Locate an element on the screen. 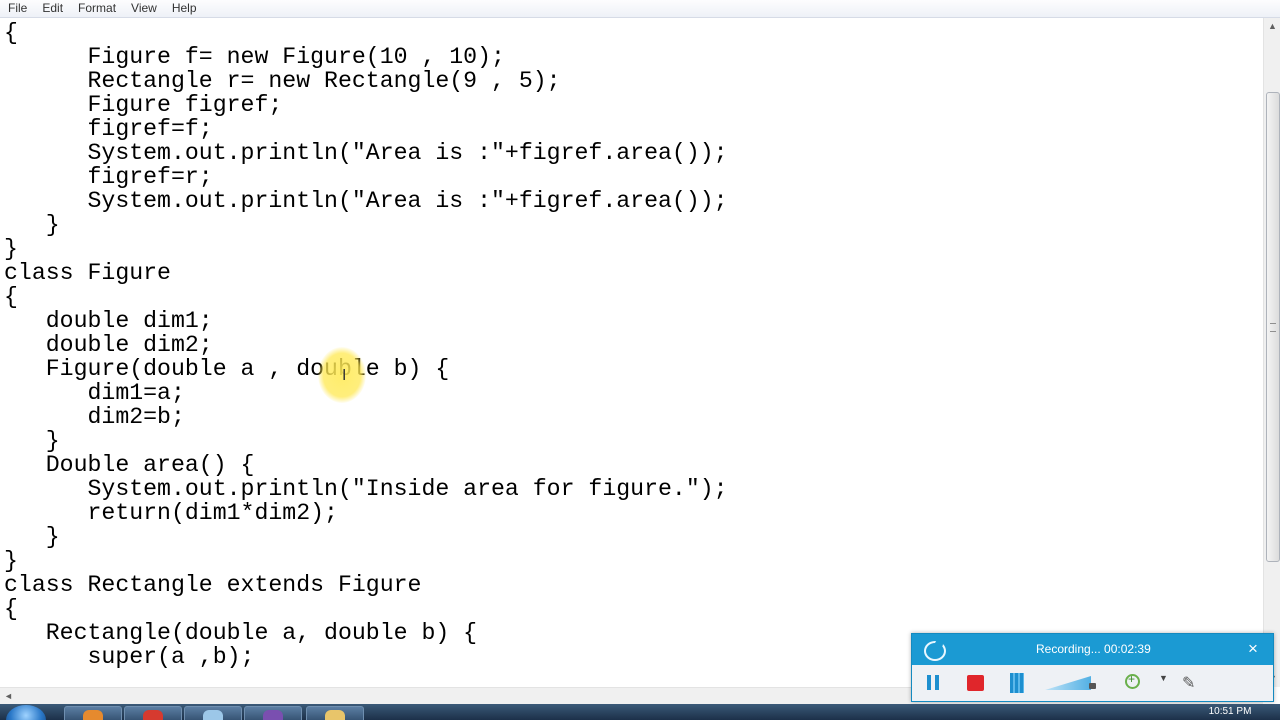 The height and width of the screenshot is (720, 1280). grip-icon is located at coordinates (1273, 327).